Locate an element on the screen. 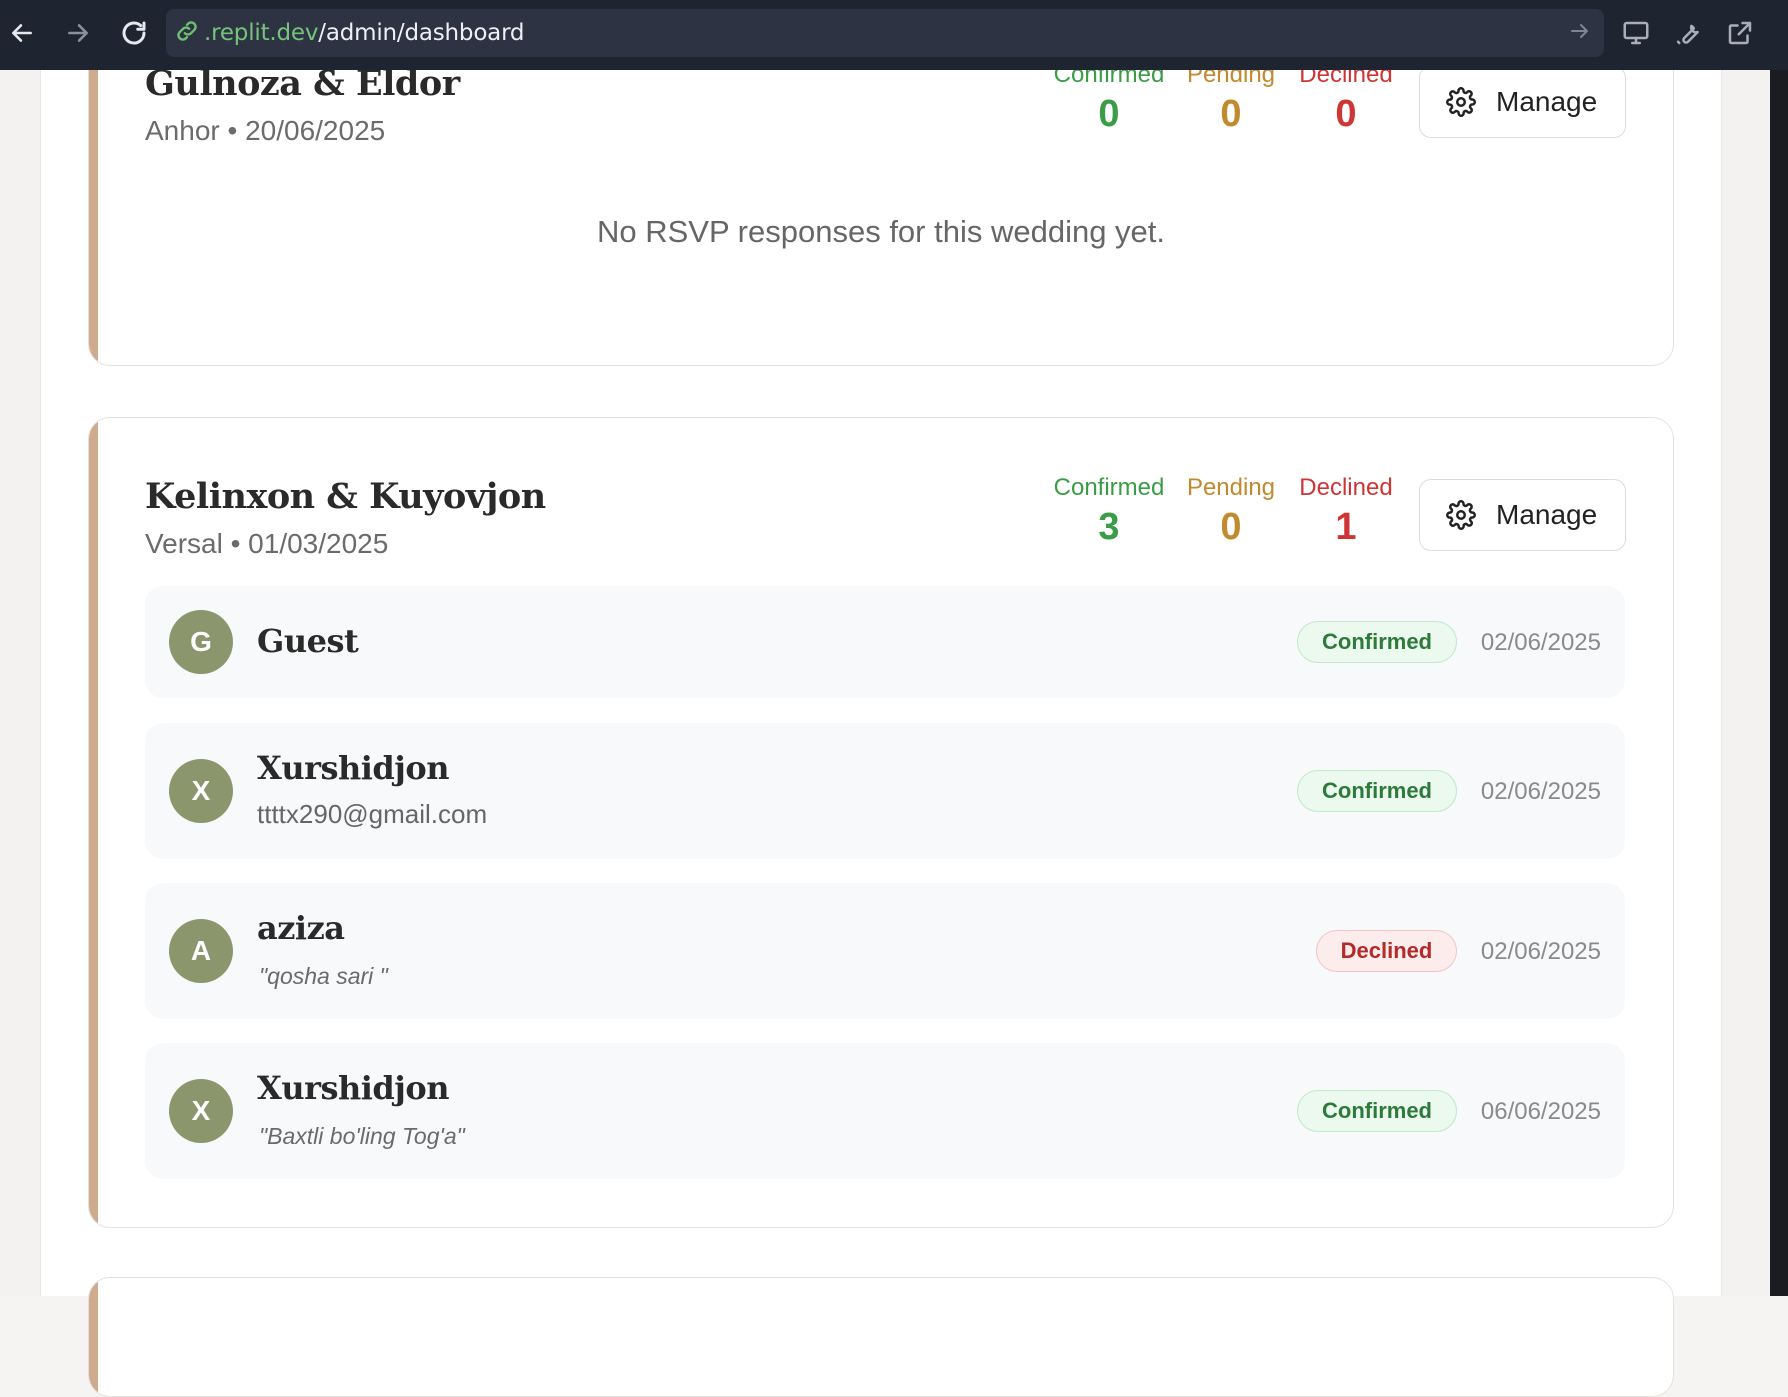 The width and height of the screenshot is (1788, 1397). arrow-right-icon is located at coordinates (78, 33).